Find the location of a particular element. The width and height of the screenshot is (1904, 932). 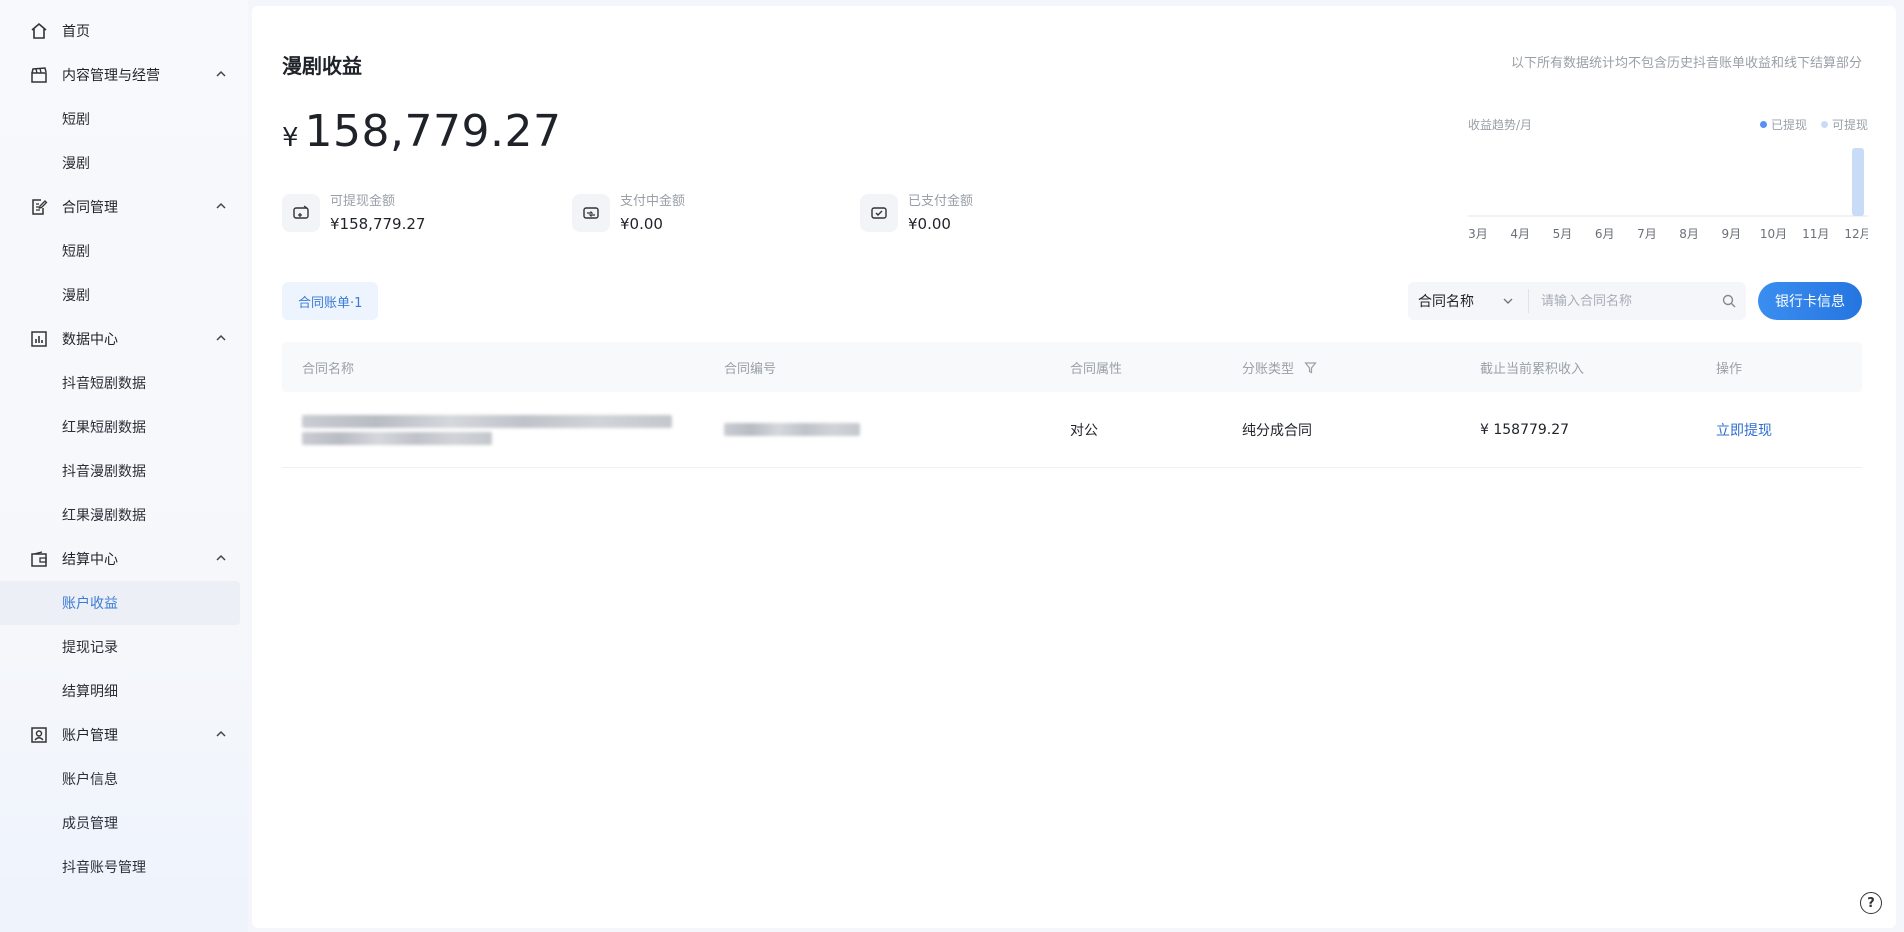

cell-attribute: 对公 is located at coordinates (1084, 430).